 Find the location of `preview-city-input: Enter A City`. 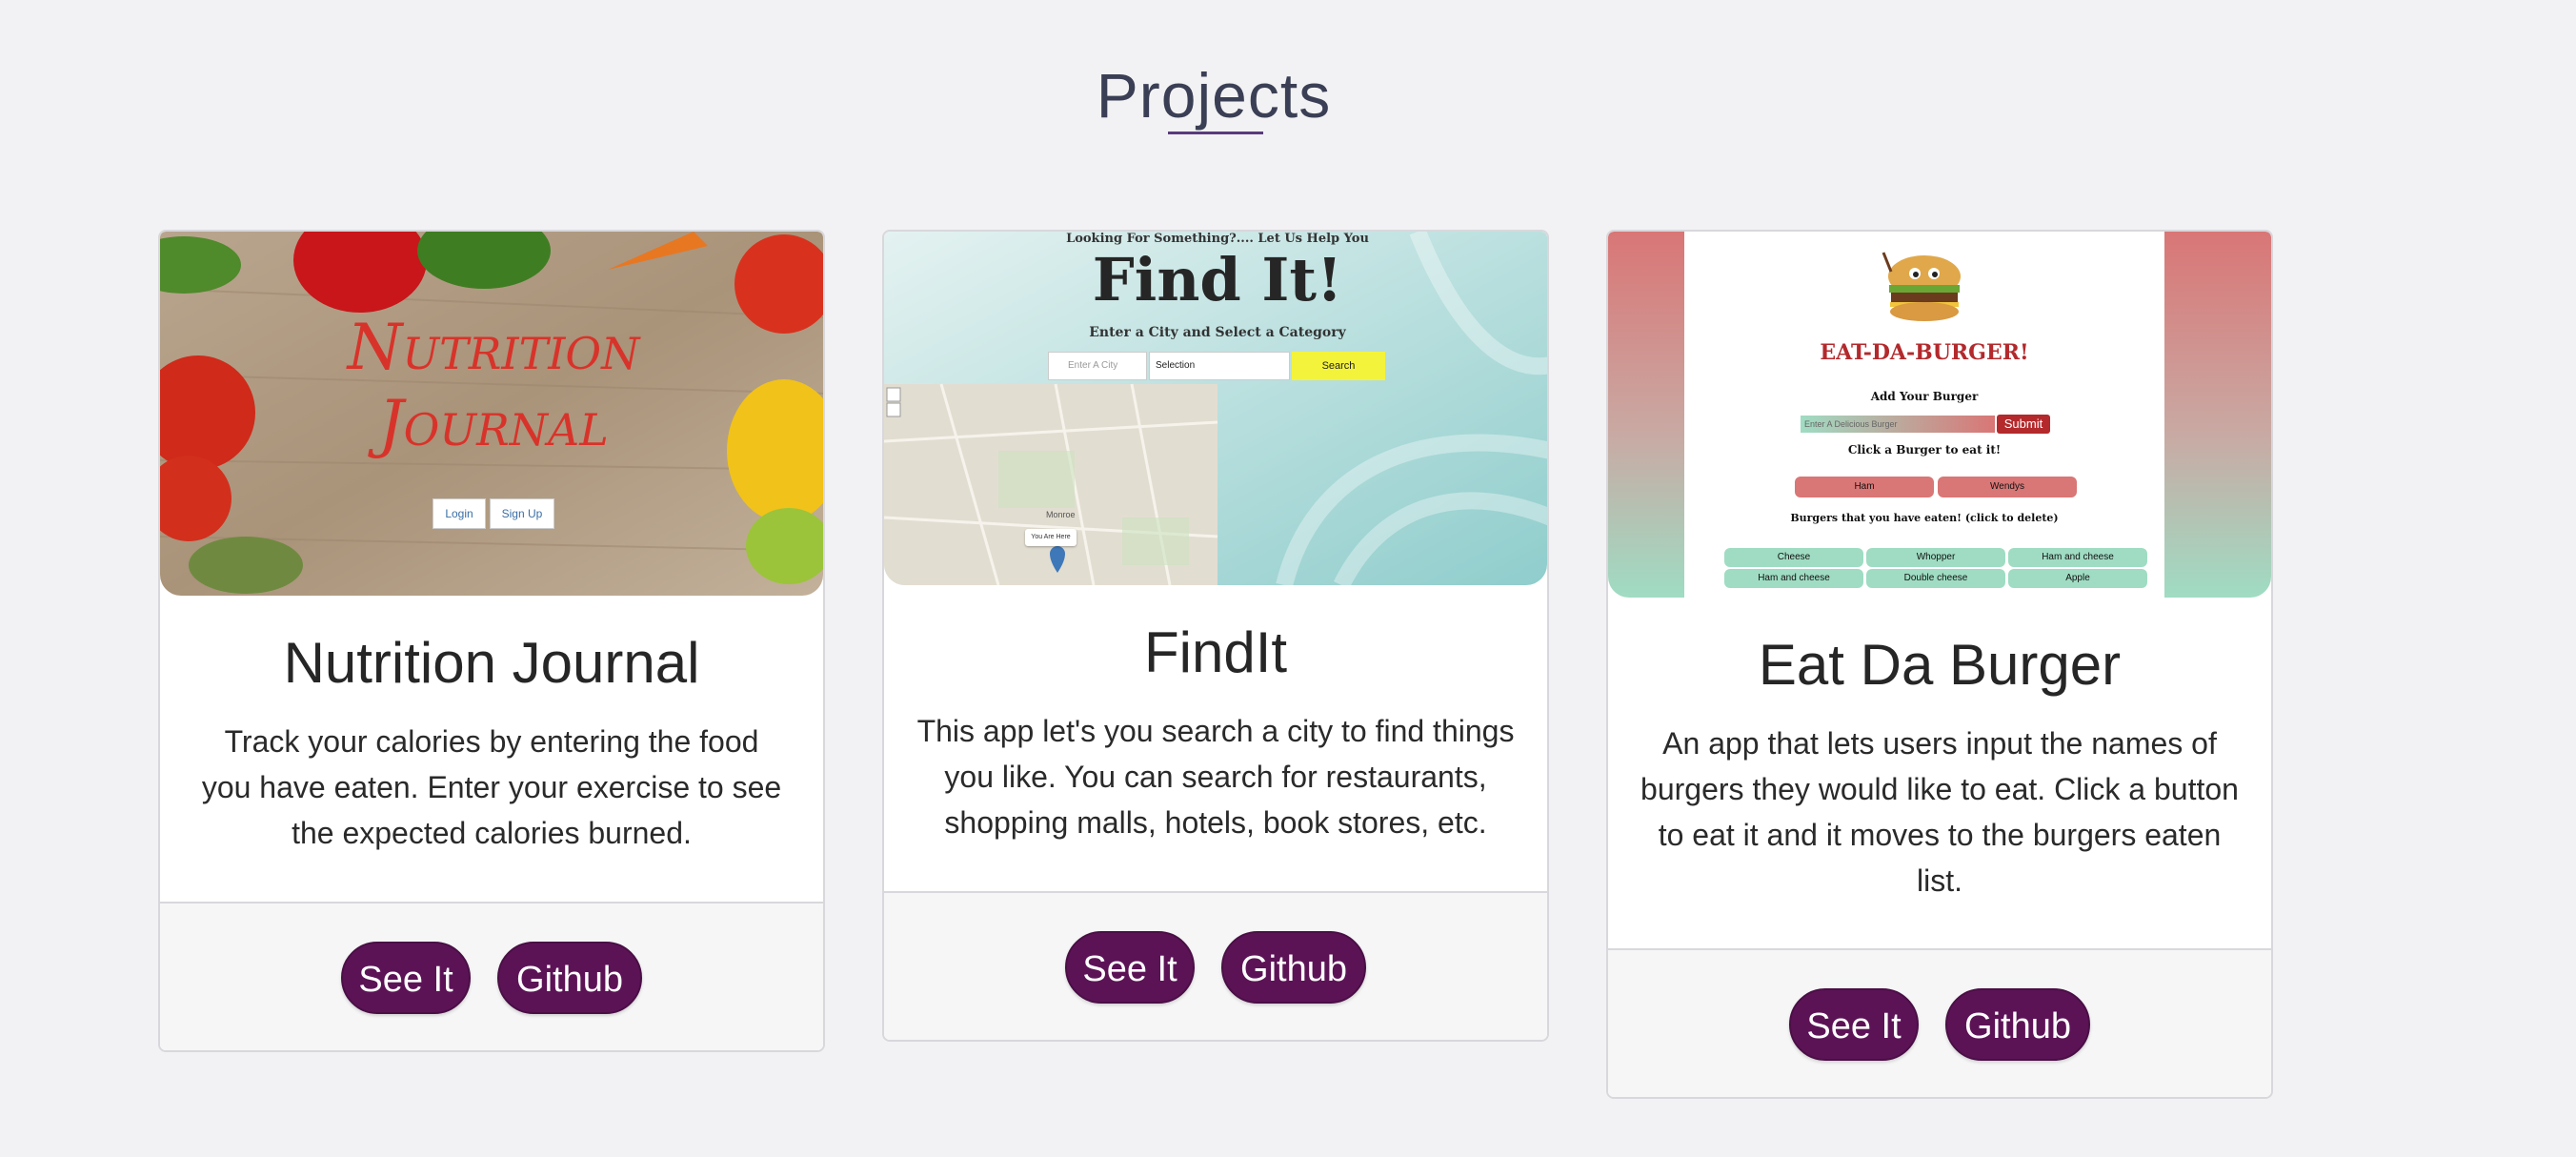

preview-city-input: Enter A City is located at coordinates (1097, 366).